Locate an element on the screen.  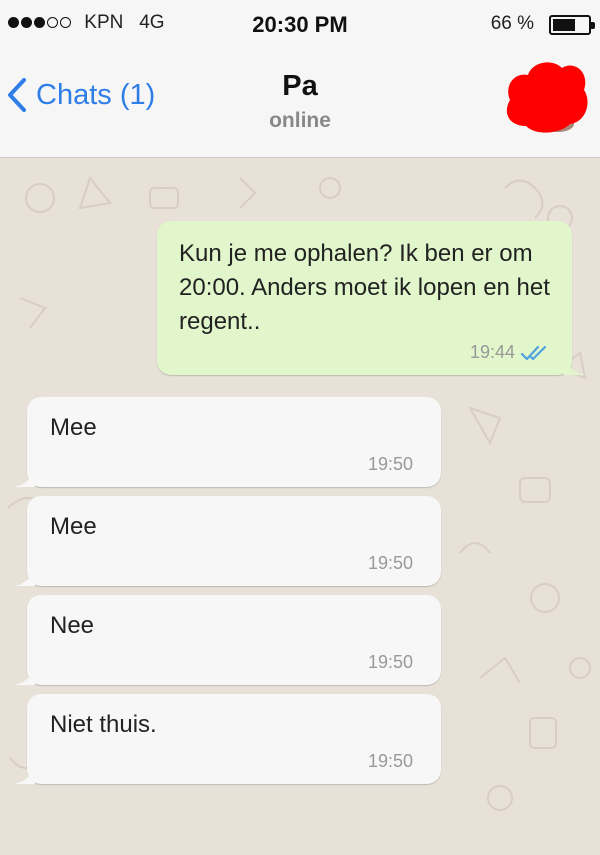
battery-percentage: 66 % is located at coordinates (512, 23).